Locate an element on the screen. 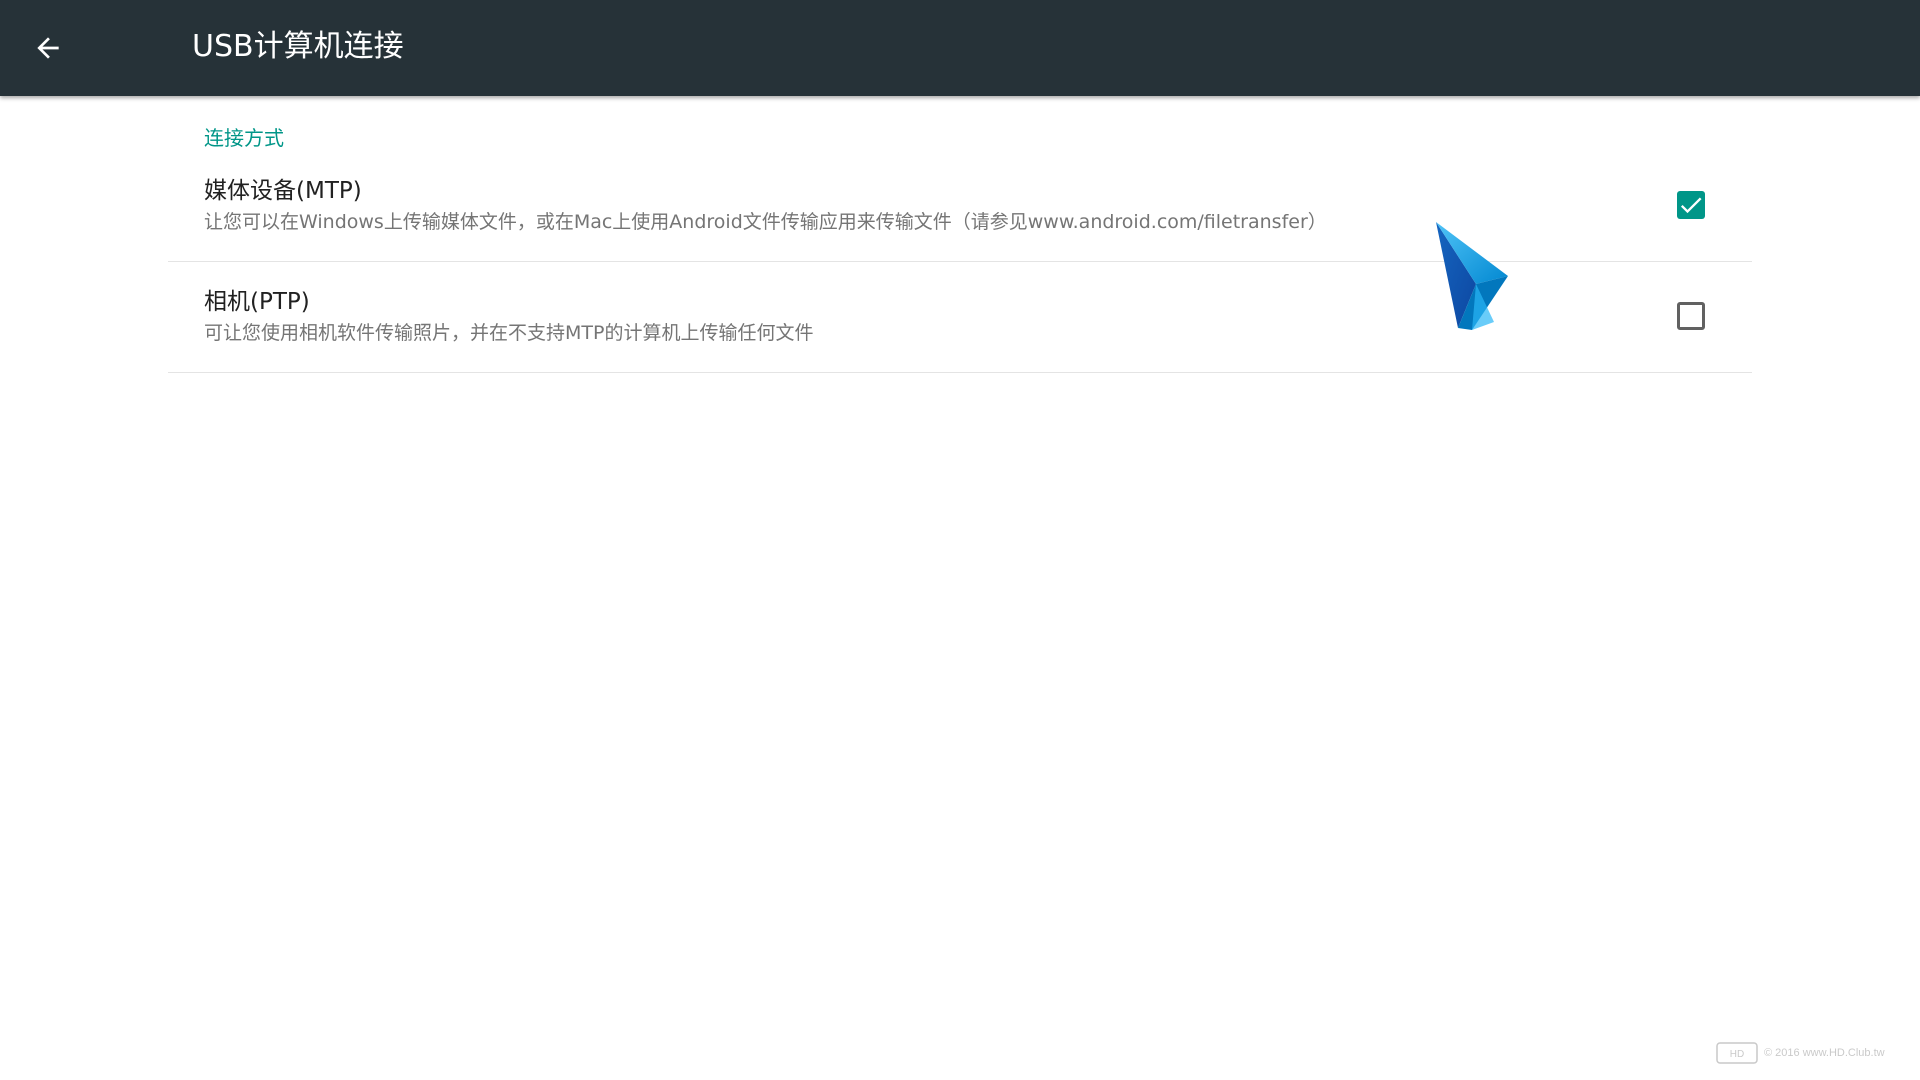  option-ptp-summary: 可让您使用相机软件传输照片，并在不支持MTP的计算机上传输任何文件 is located at coordinates (509, 333).